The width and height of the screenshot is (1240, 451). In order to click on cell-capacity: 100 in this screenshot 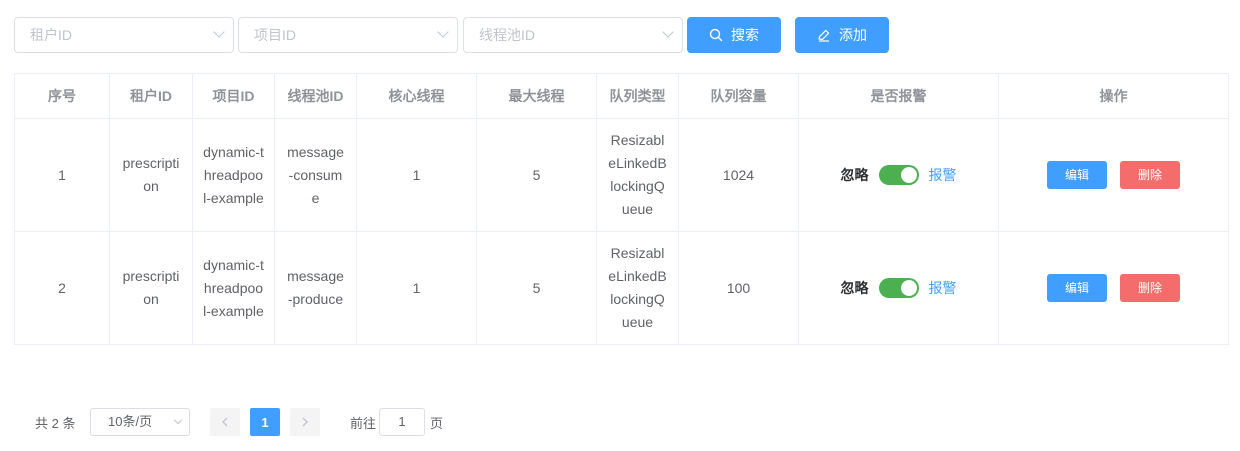, I will do `click(738, 288)`.